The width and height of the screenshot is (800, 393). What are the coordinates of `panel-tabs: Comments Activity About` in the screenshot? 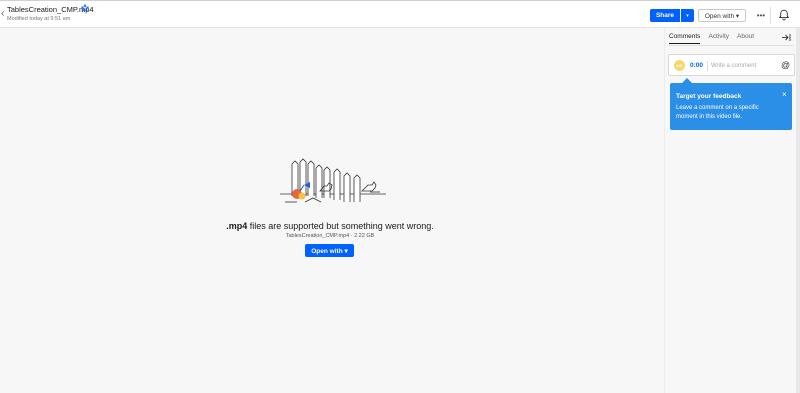 It's located at (711, 38).